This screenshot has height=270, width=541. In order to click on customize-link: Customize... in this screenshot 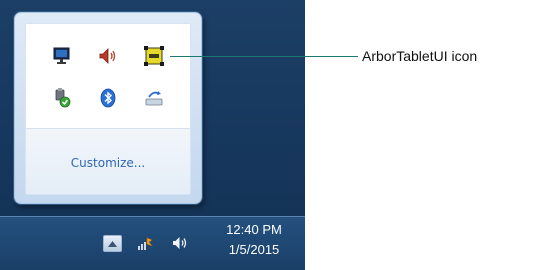, I will do `click(108, 163)`.